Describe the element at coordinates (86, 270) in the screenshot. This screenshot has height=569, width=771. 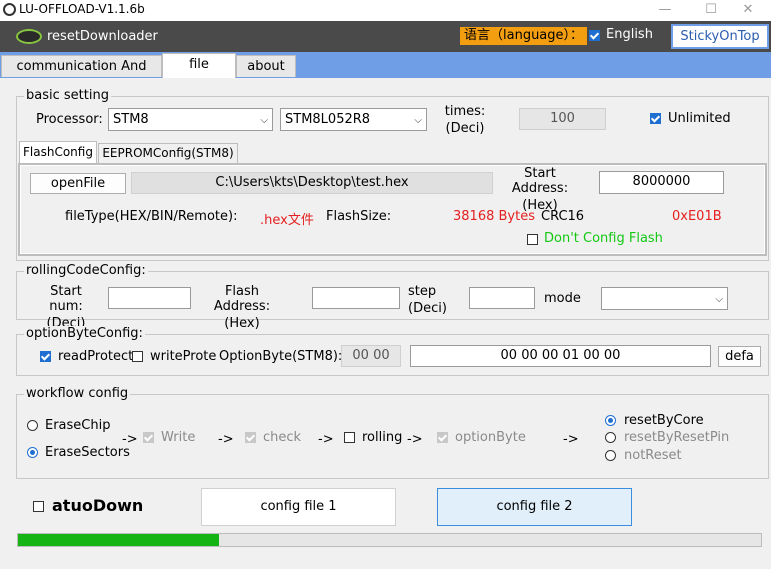
I see `rolling-code-legend: rollingCodeConfig:` at that location.